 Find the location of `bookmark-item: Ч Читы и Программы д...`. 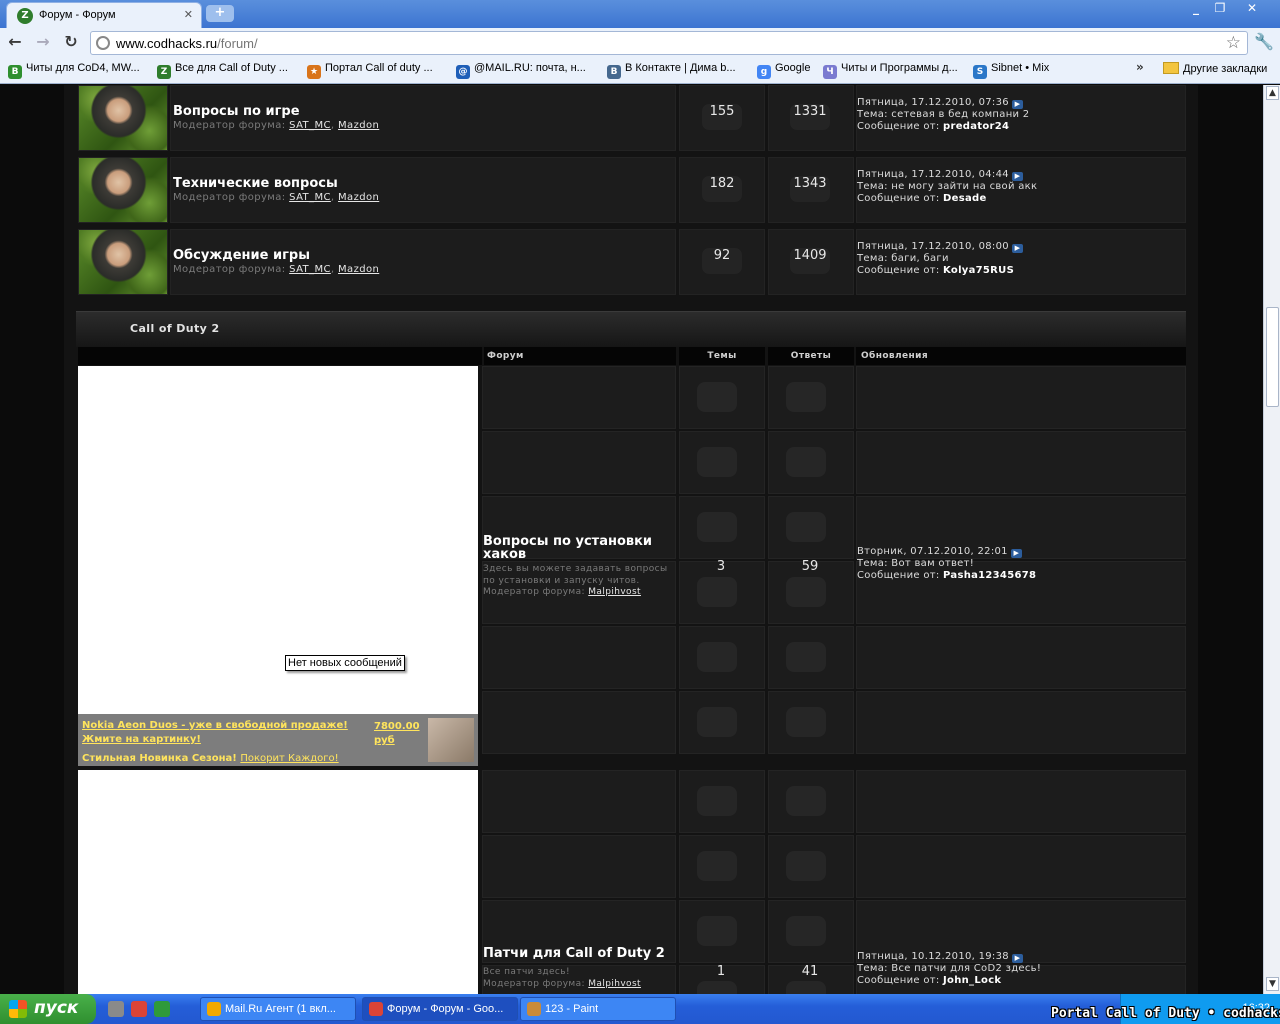

bookmark-item: Ч Читы и Программы д... is located at coordinates (890, 71).